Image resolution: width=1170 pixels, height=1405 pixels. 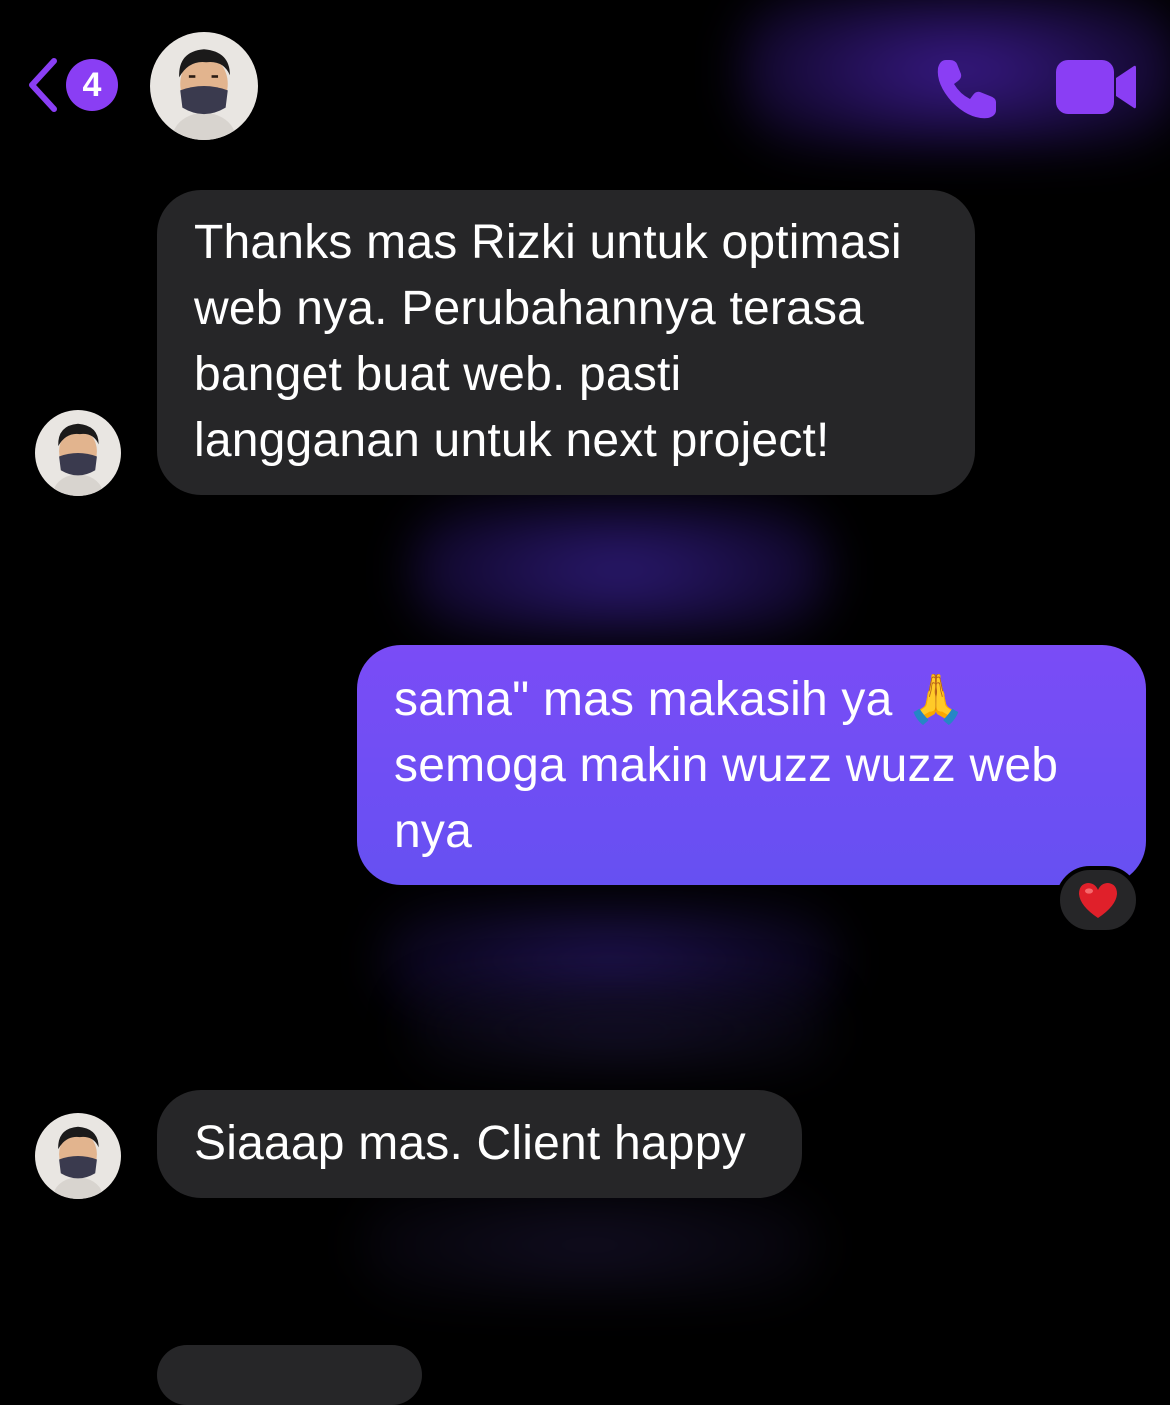 What do you see at coordinates (680, 699) in the screenshot?
I see `message-text-line: sama" mas makasih ya 🙏` at bounding box center [680, 699].